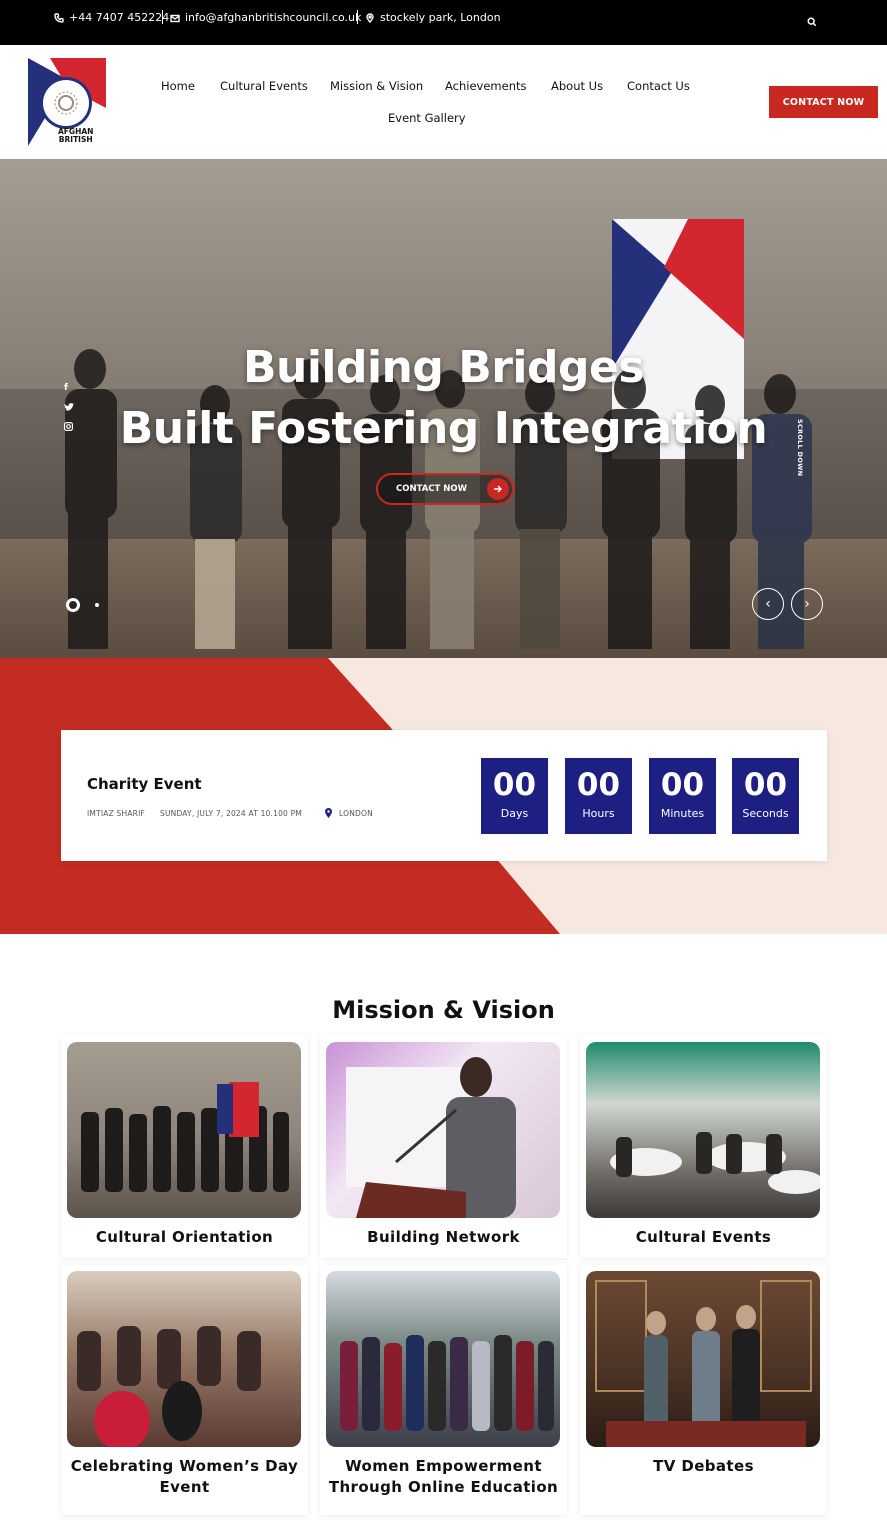  Describe the element at coordinates (273, 17) in the screenshot. I see `email-address: info@afghanbritishcouncil.co.uk` at that location.